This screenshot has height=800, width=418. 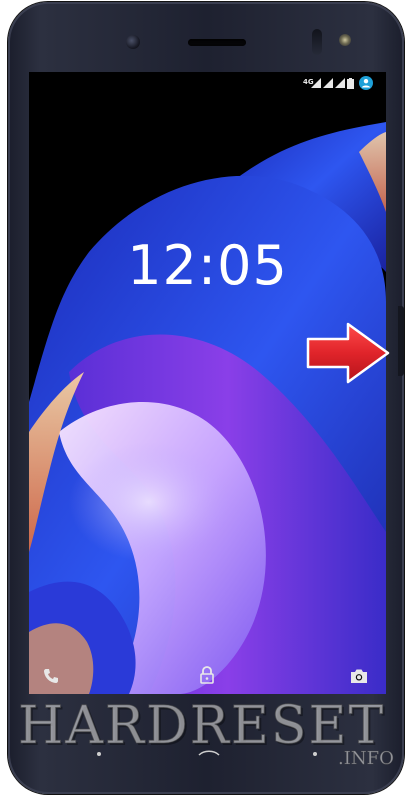 What do you see at coordinates (366, 83) in the screenshot?
I see `account-icon` at bounding box center [366, 83].